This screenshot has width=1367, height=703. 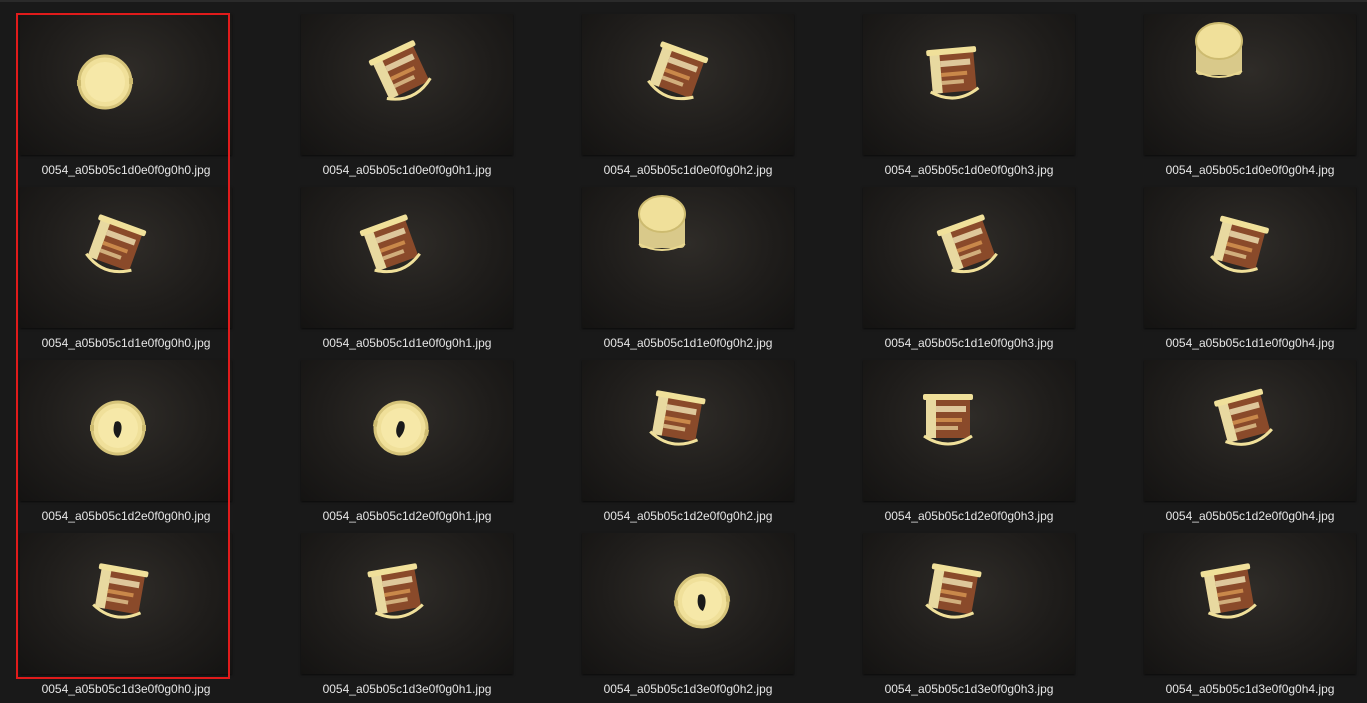 What do you see at coordinates (407, 516) in the screenshot?
I see `file-name: 0054_a05b05c1d2e0f0g0h1.jpg` at bounding box center [407, 516].